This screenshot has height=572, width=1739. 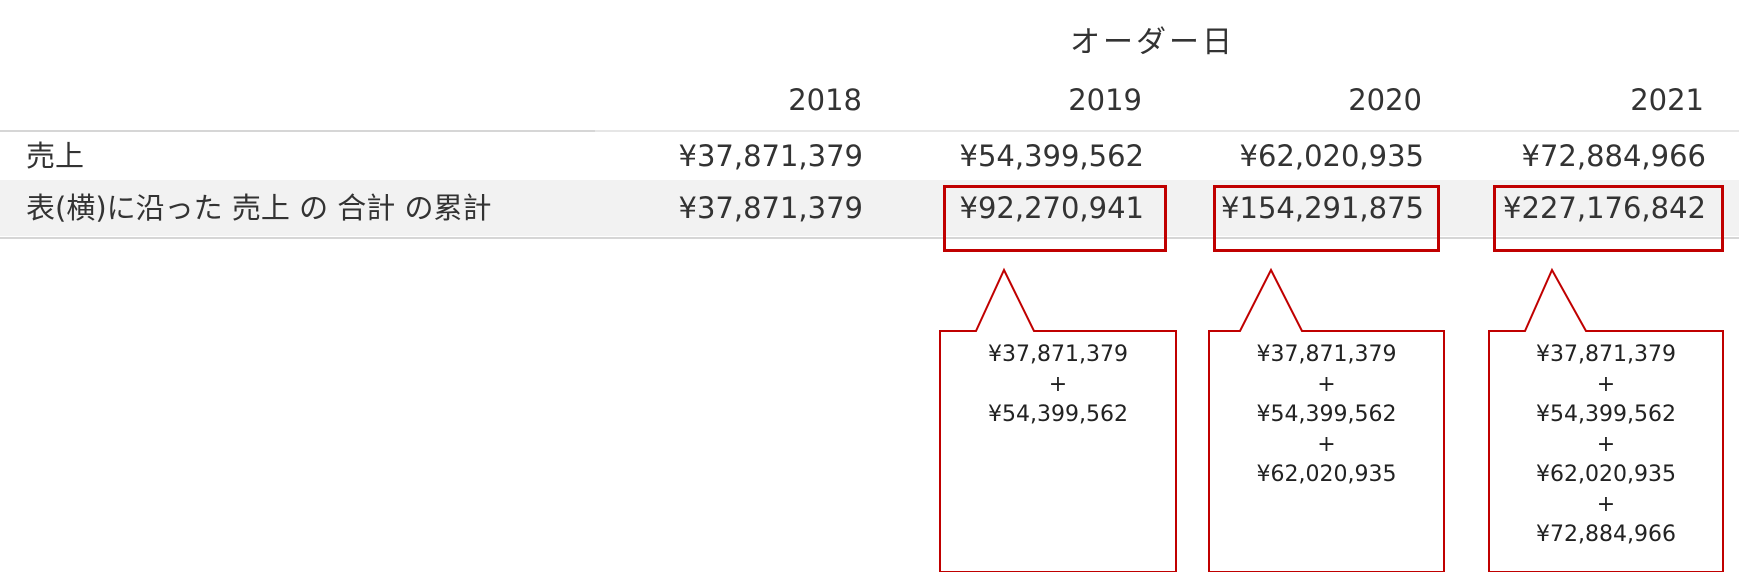 What do you see at coordinates (1606, 534) in the screenshot?
I see `callout-line: ¥72,884,966` at bounding box center [1606, 534].